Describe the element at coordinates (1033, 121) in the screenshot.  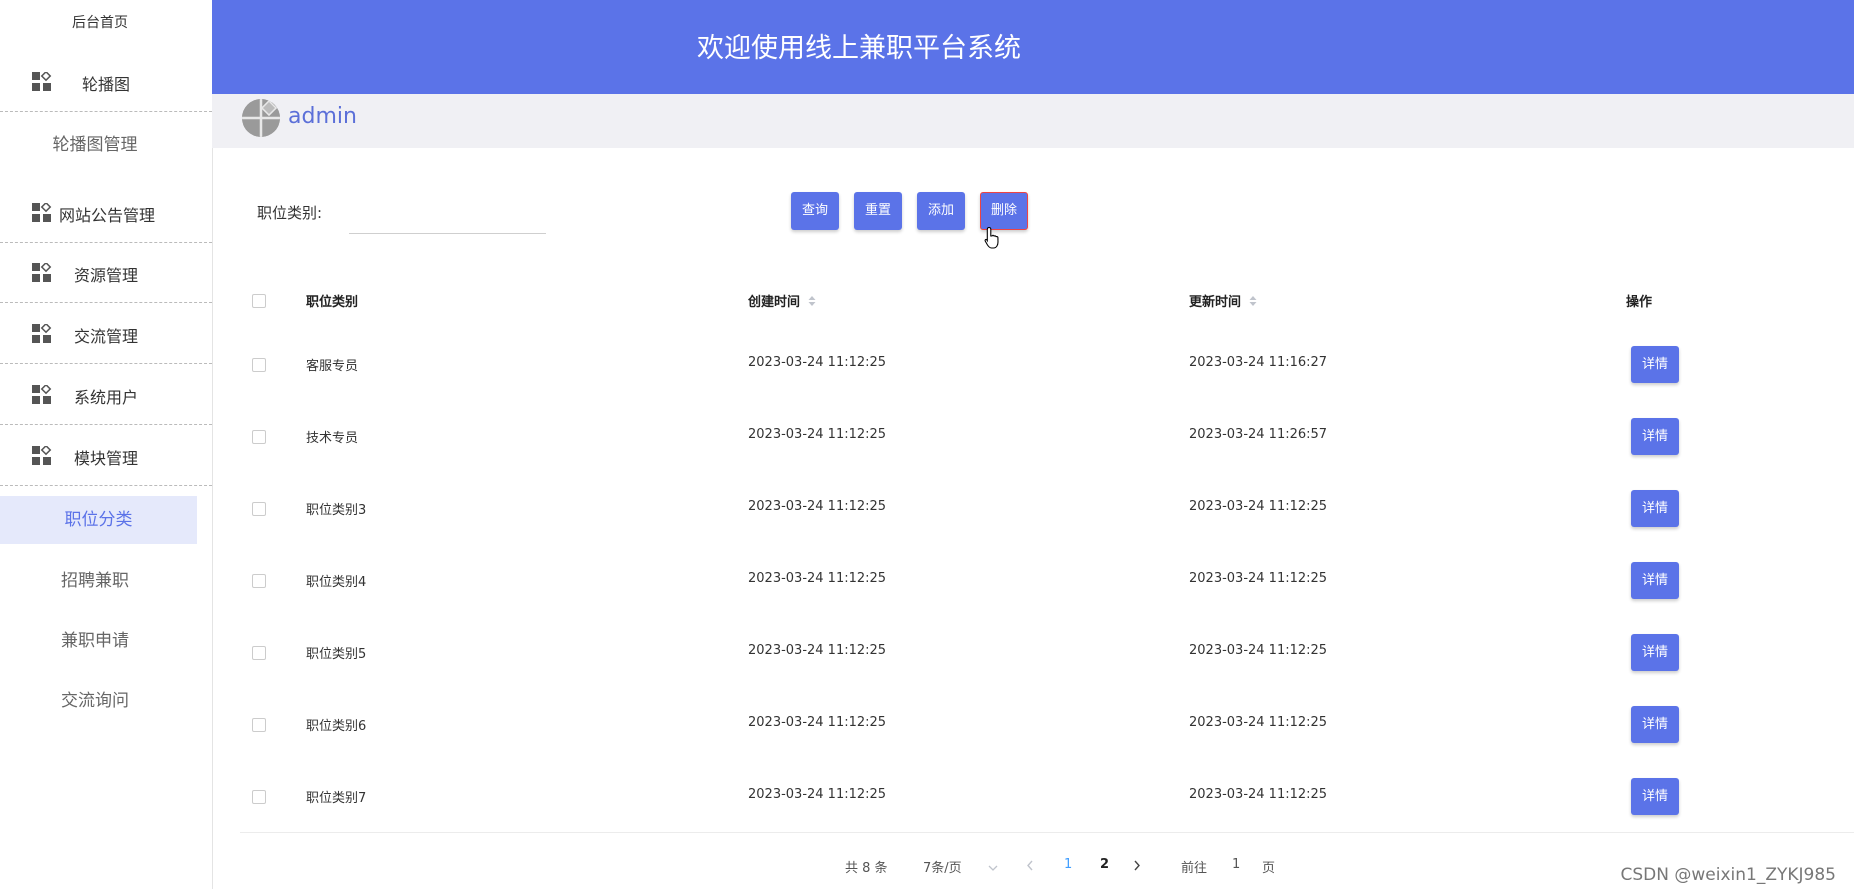
I see `user-bar: admin` at that location.